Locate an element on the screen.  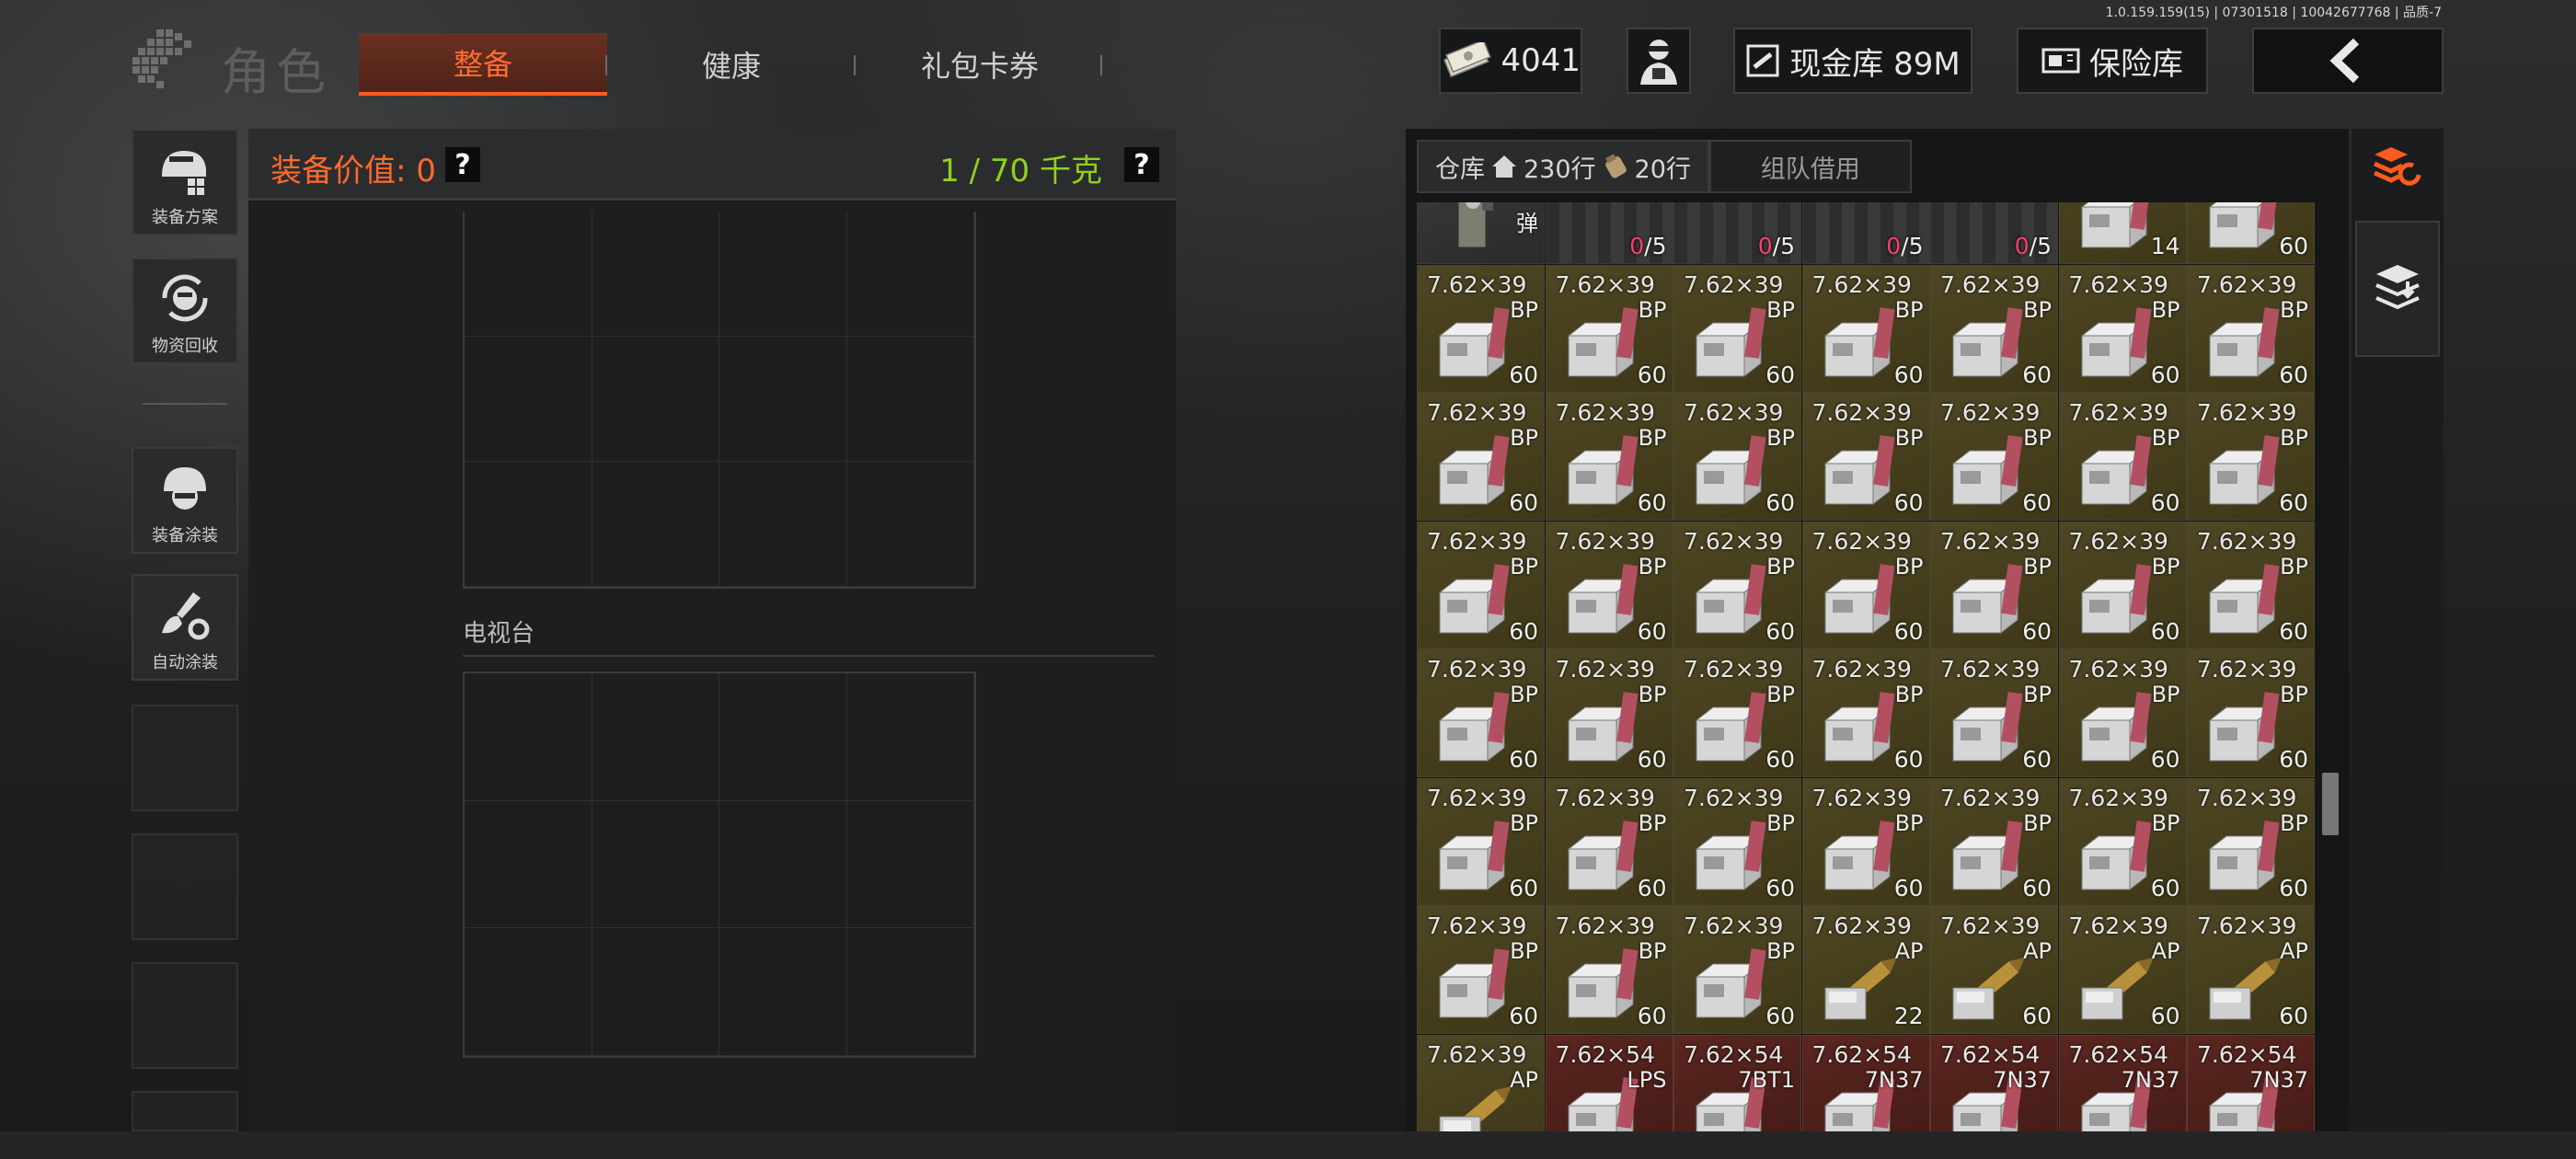
inventory-cell: 7.62×39 AP 22 is located at coordinates (1865, 970).